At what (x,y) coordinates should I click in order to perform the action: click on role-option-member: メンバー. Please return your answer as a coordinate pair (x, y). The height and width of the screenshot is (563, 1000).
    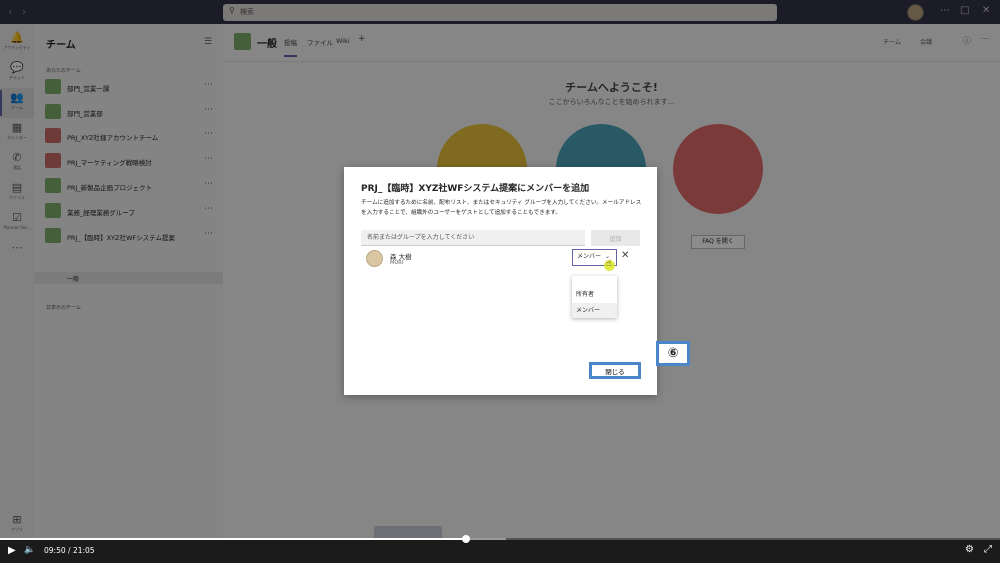
    Looking at the image, I should click on (594, 310).